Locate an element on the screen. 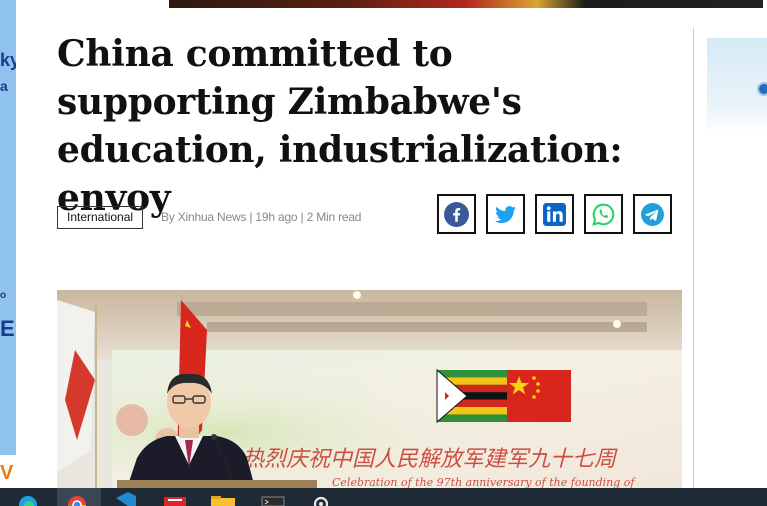  file-explorer-icon is located at coordinates (223, 501).